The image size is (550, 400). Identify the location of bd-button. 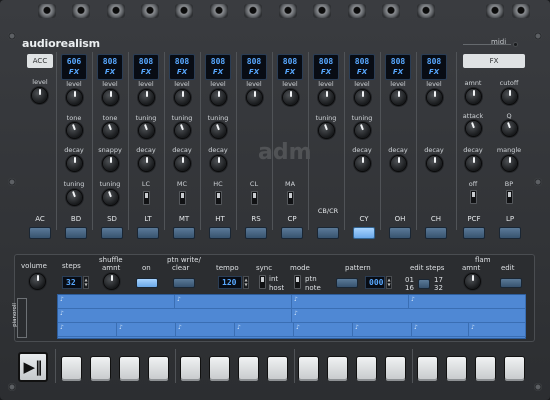
(76, 233).